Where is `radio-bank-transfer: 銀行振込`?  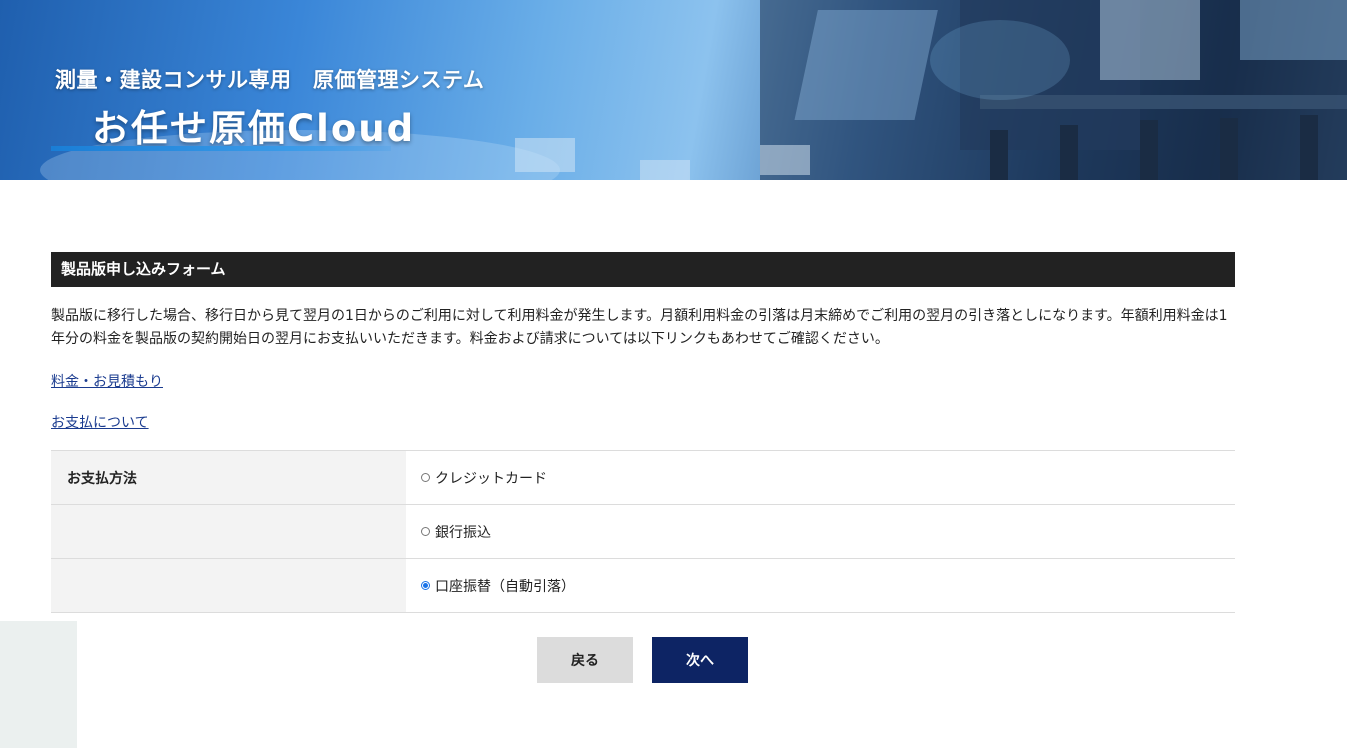 radio-bank-transfer: 銀行振込 is located at coordinates (456, 532).